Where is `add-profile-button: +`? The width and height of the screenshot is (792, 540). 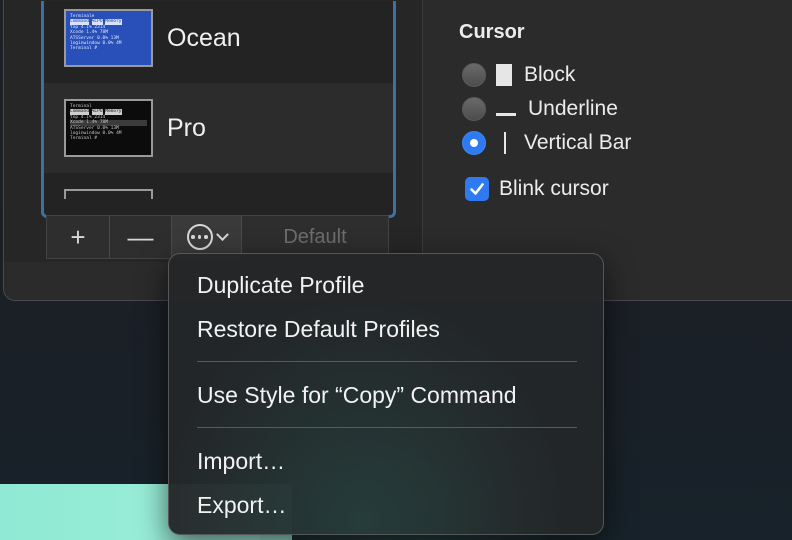
add-profile-button: + is located at coordinates (78, 237).